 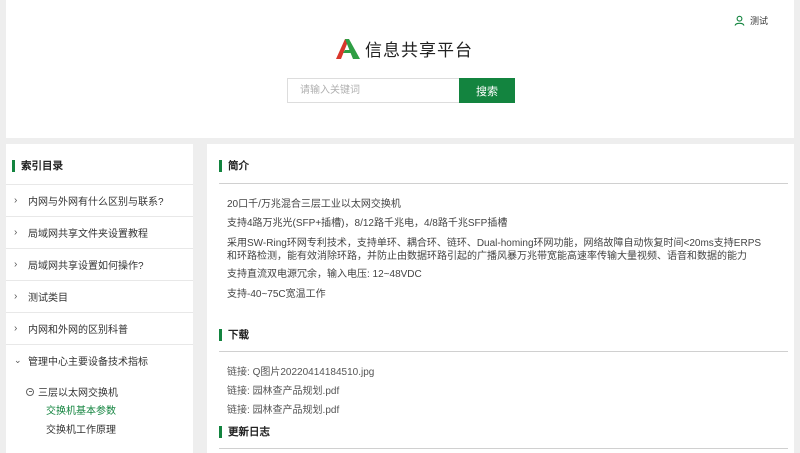 I want to click on user-menu: 测试, so click(x=751, y=20).